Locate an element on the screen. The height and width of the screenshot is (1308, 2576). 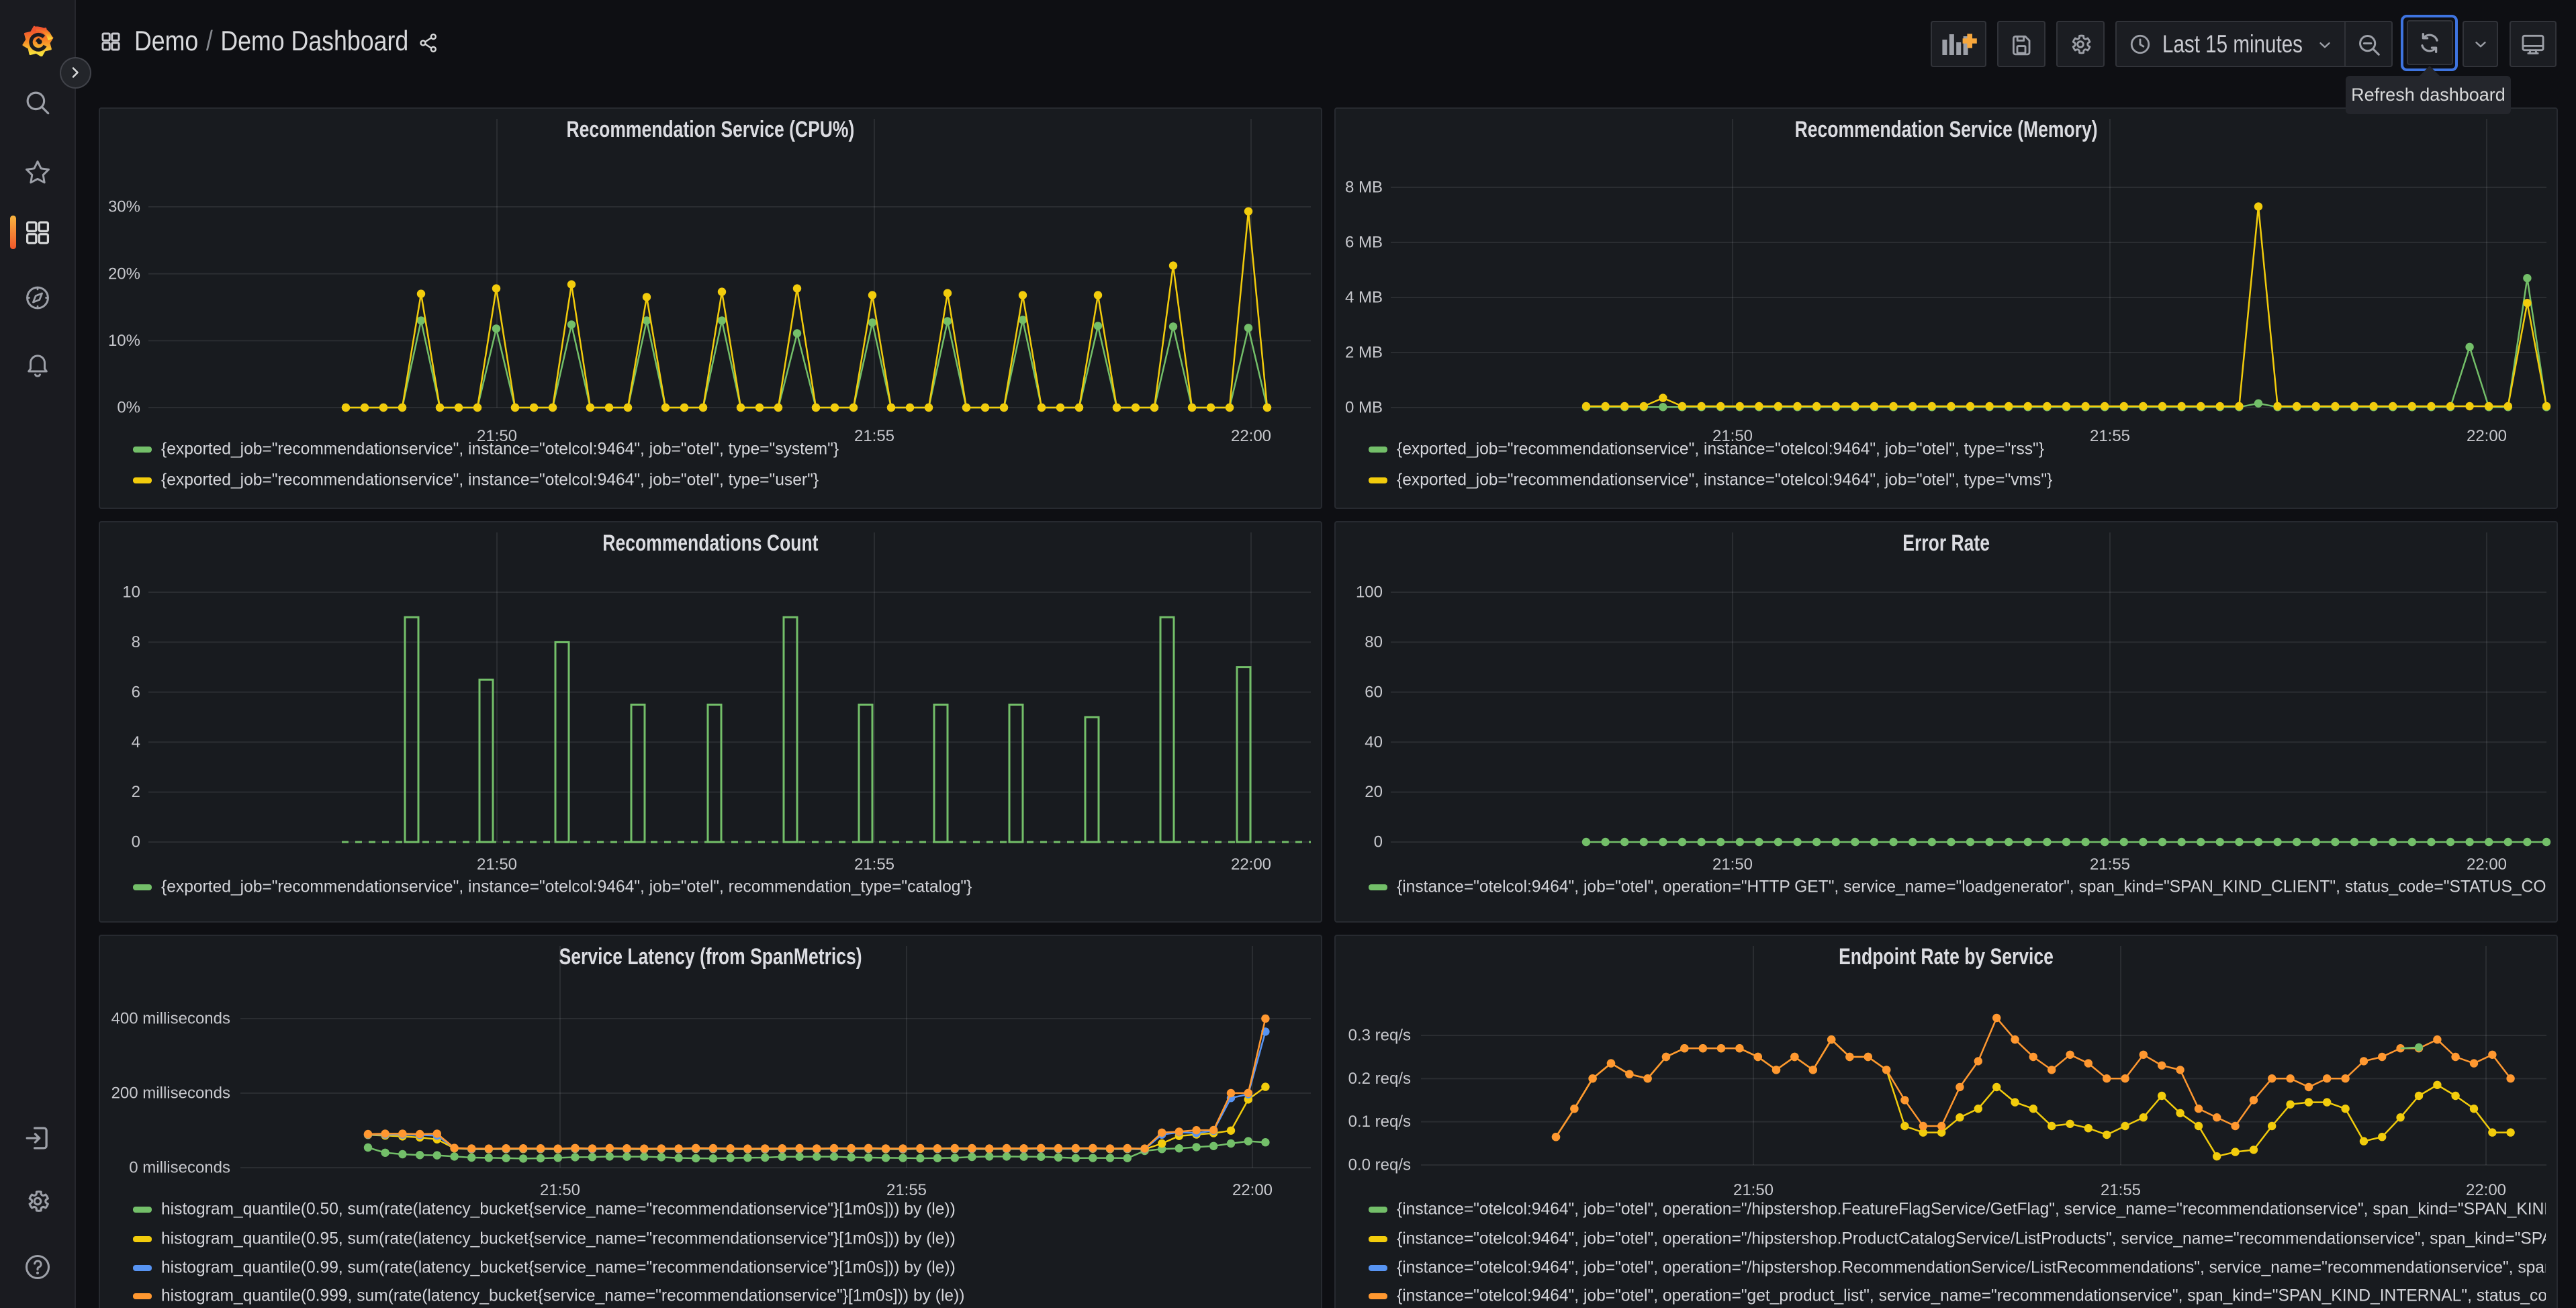
svg-text: 8 MB is located at coordinates (1364, 188).